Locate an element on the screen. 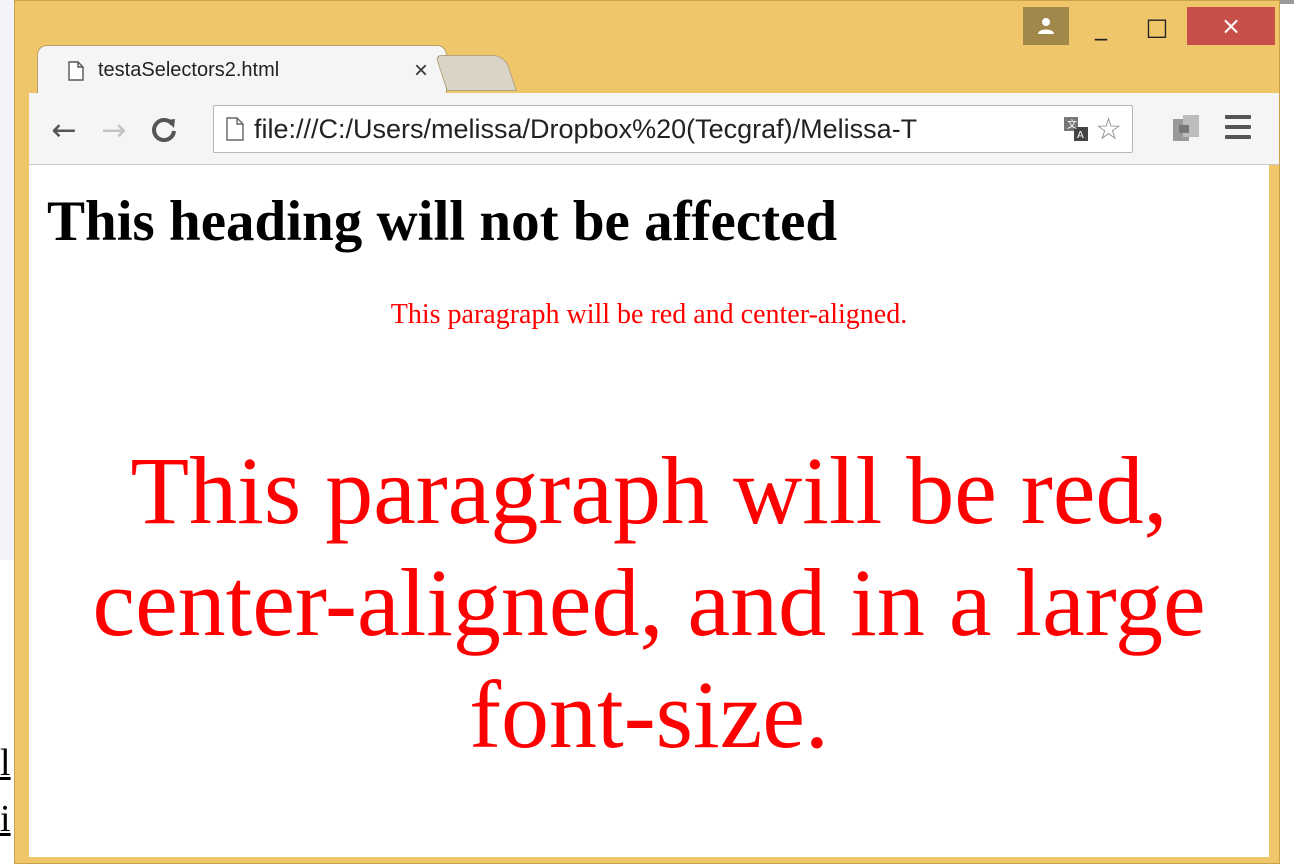 The width and height of the screenshot is (1294, 868). minimize-icon: _ is located at coordinates (1101, 27).